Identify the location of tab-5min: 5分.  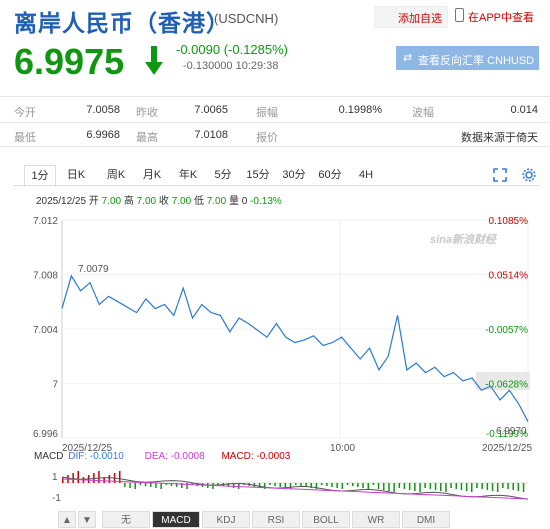
(223, 175).